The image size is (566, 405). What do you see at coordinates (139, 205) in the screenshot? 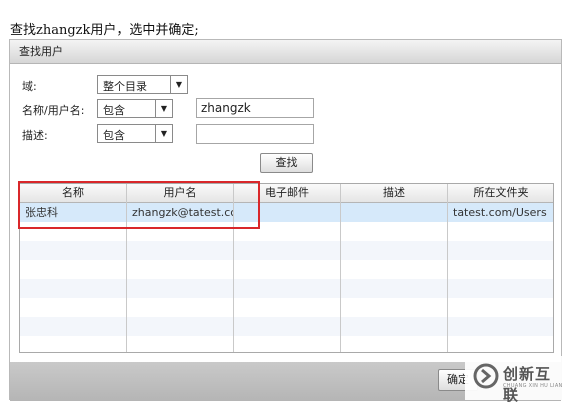
I see `highlight-annotation` at bounding box center [139, 205].